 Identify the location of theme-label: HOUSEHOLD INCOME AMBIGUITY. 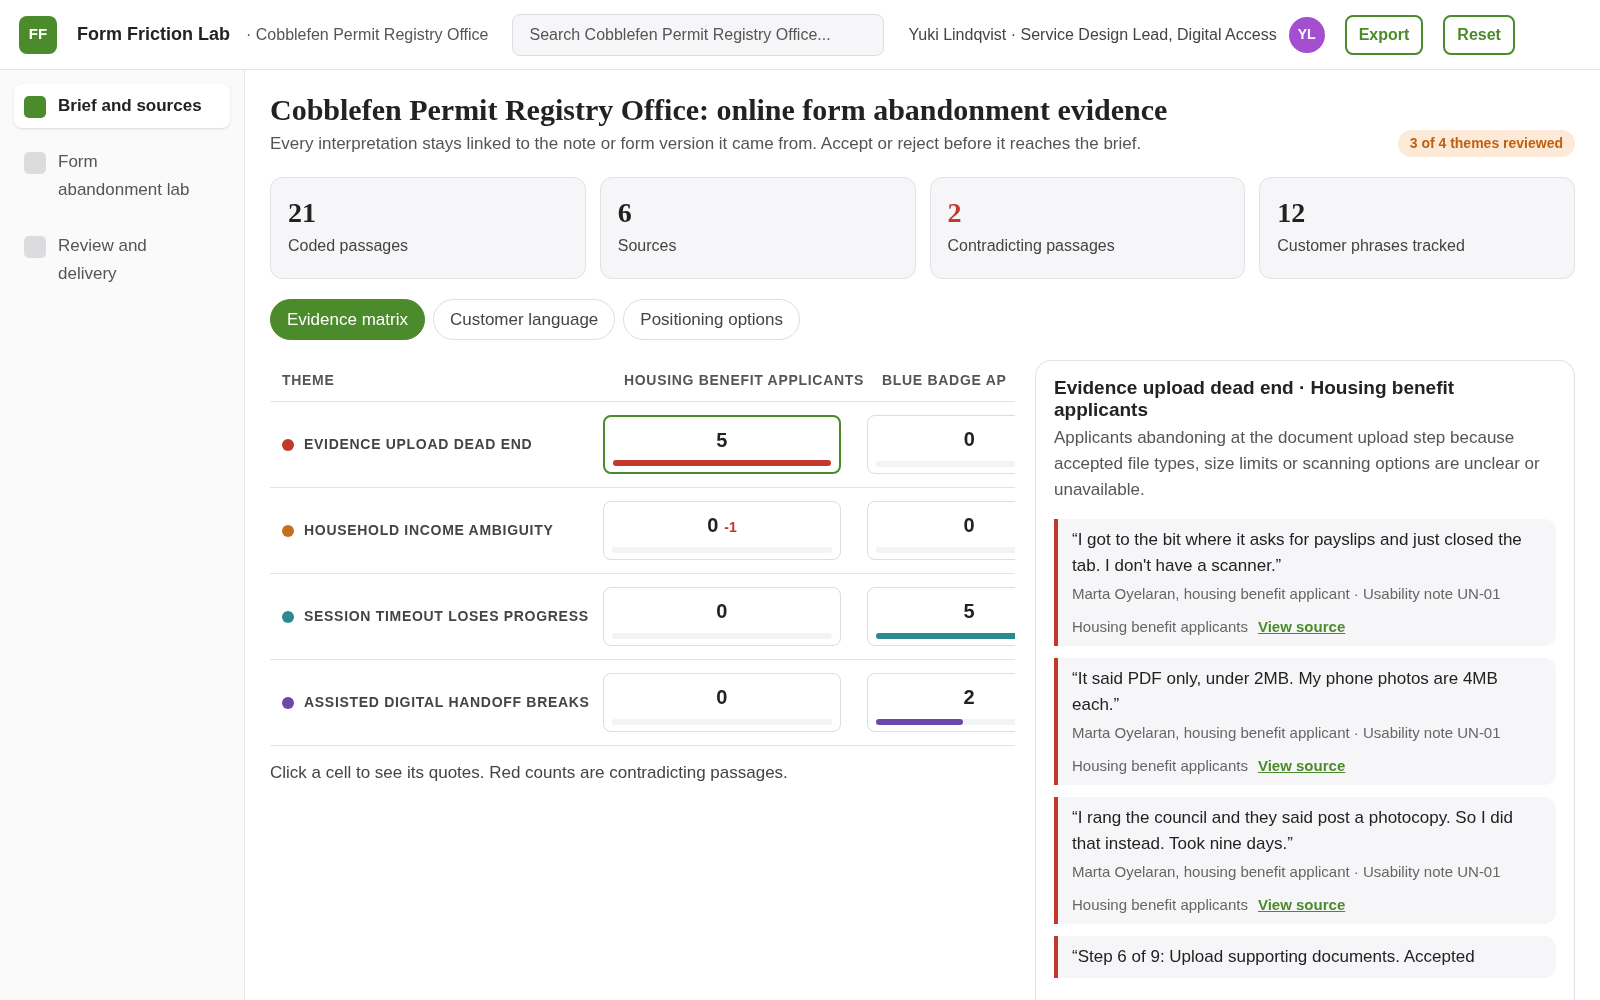
(429, 530).